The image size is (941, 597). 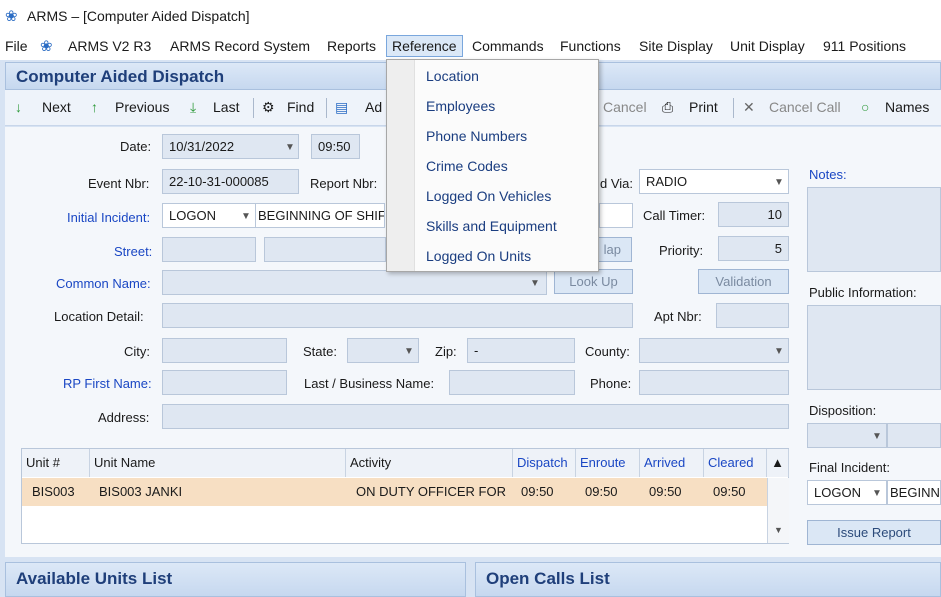 What do you see at coordinates (56, 107) in the screenshot?
I see `next-button: Next` at bounding box center [56, 107].